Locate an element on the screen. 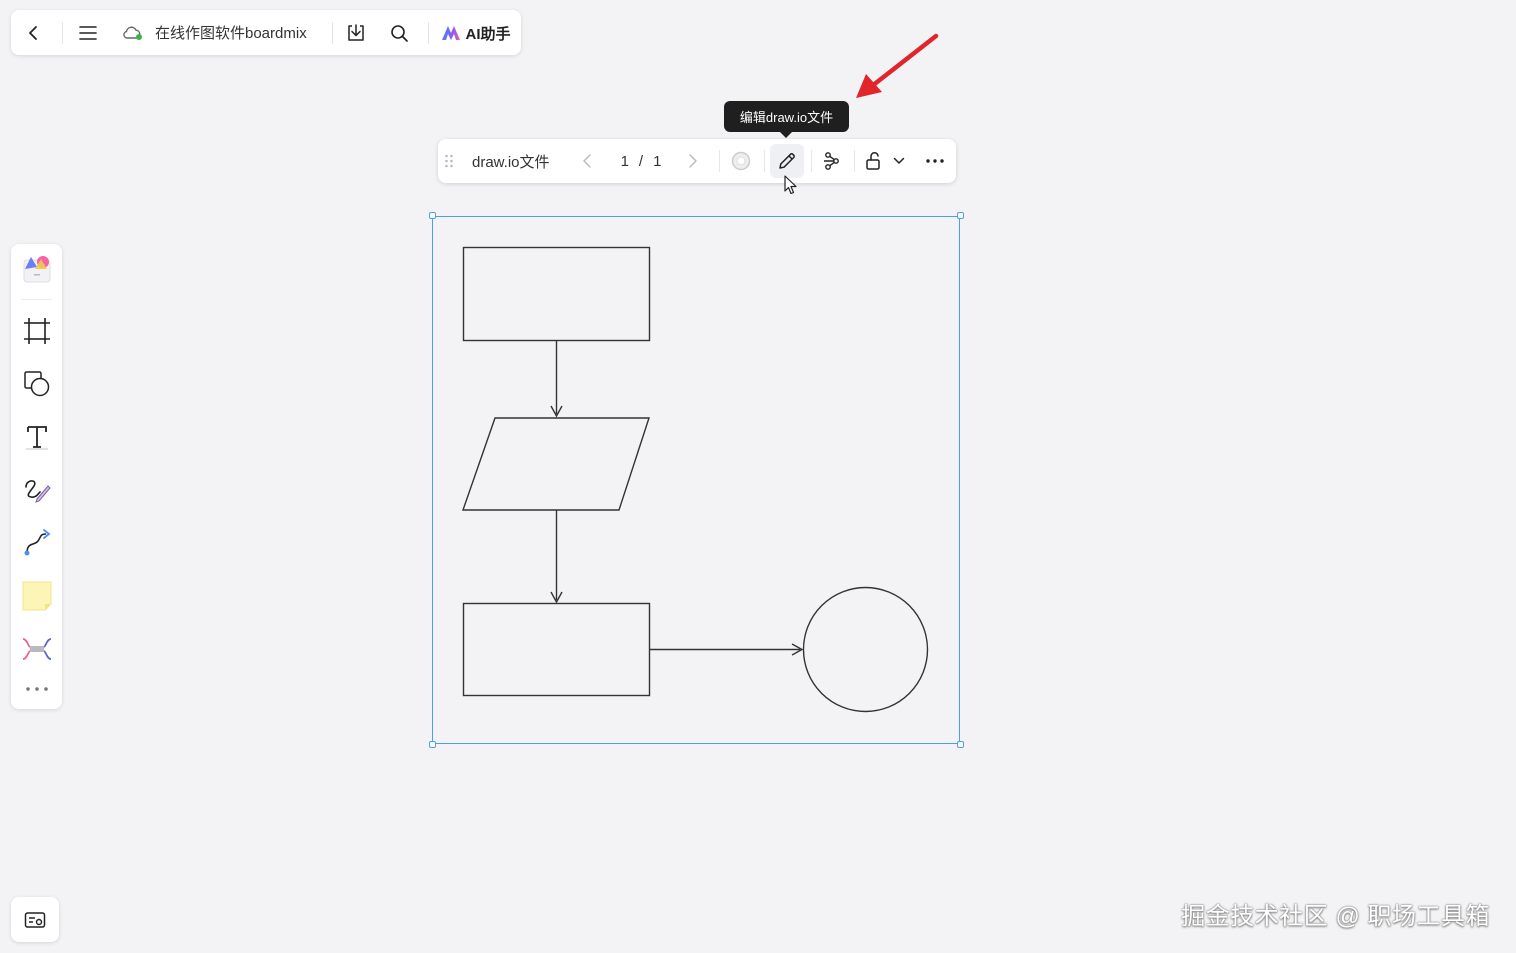 This screenshot has height=953, width=1516. lock-button is located at coordinates (874, 161).